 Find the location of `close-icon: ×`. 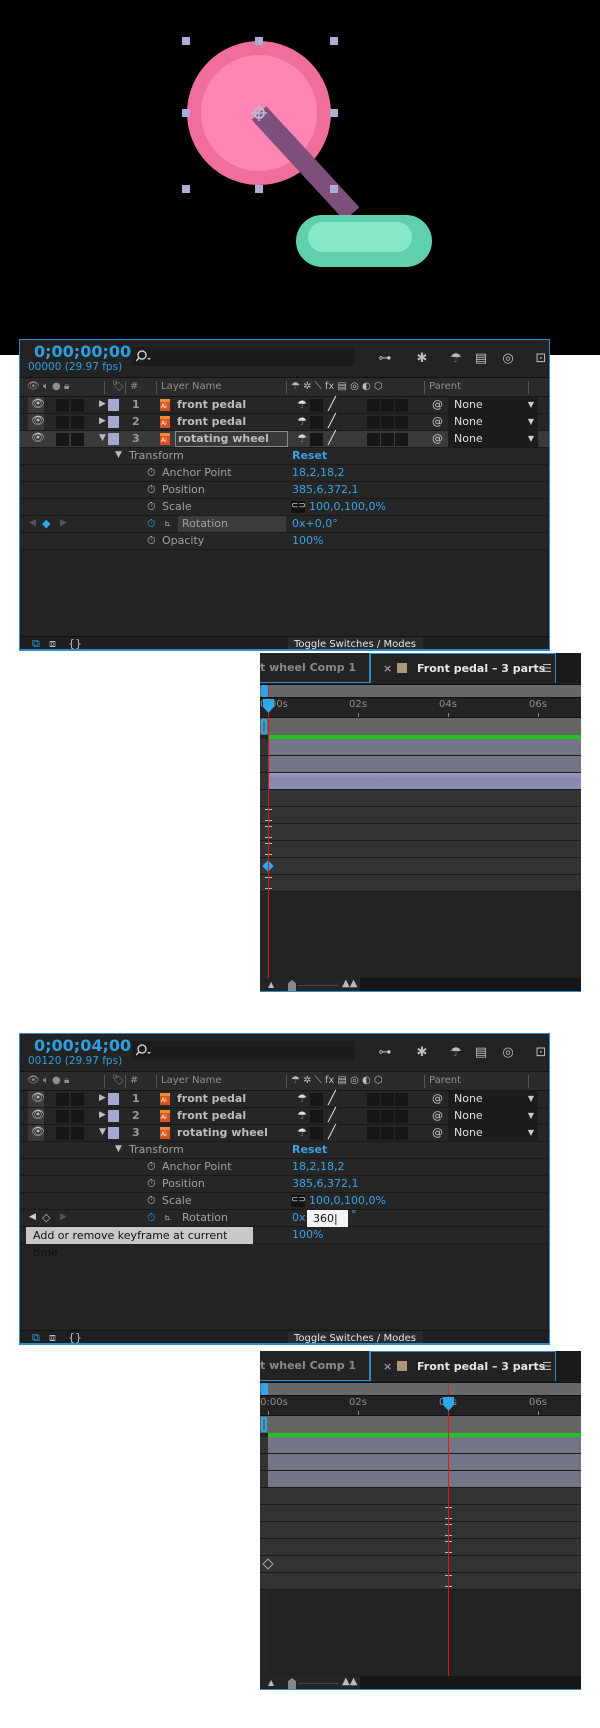

close-icon: × is located at coordinates (387, 669).